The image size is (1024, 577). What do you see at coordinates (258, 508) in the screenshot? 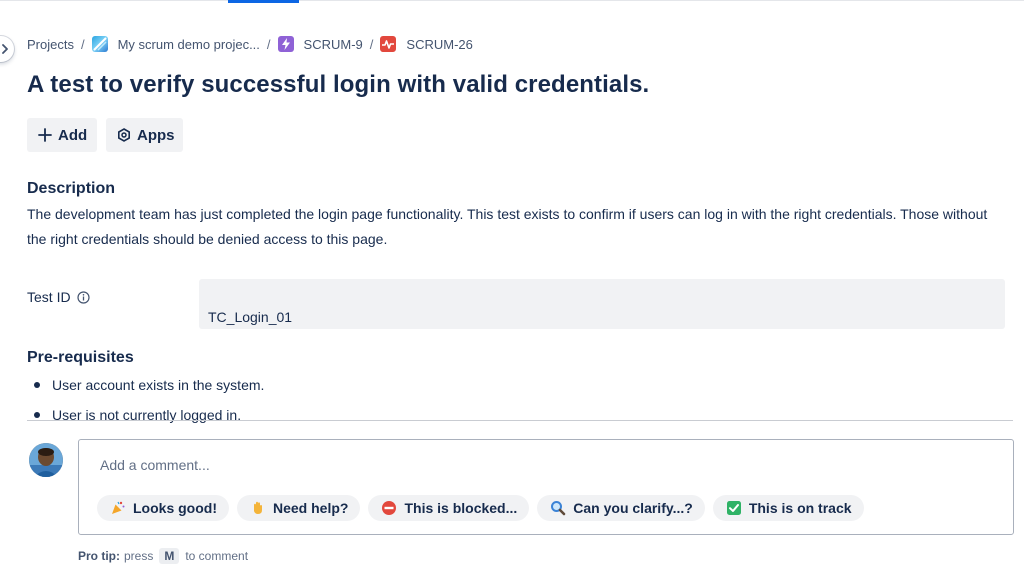
I see `waving-hand-icon` at bounding box center [258, 508].